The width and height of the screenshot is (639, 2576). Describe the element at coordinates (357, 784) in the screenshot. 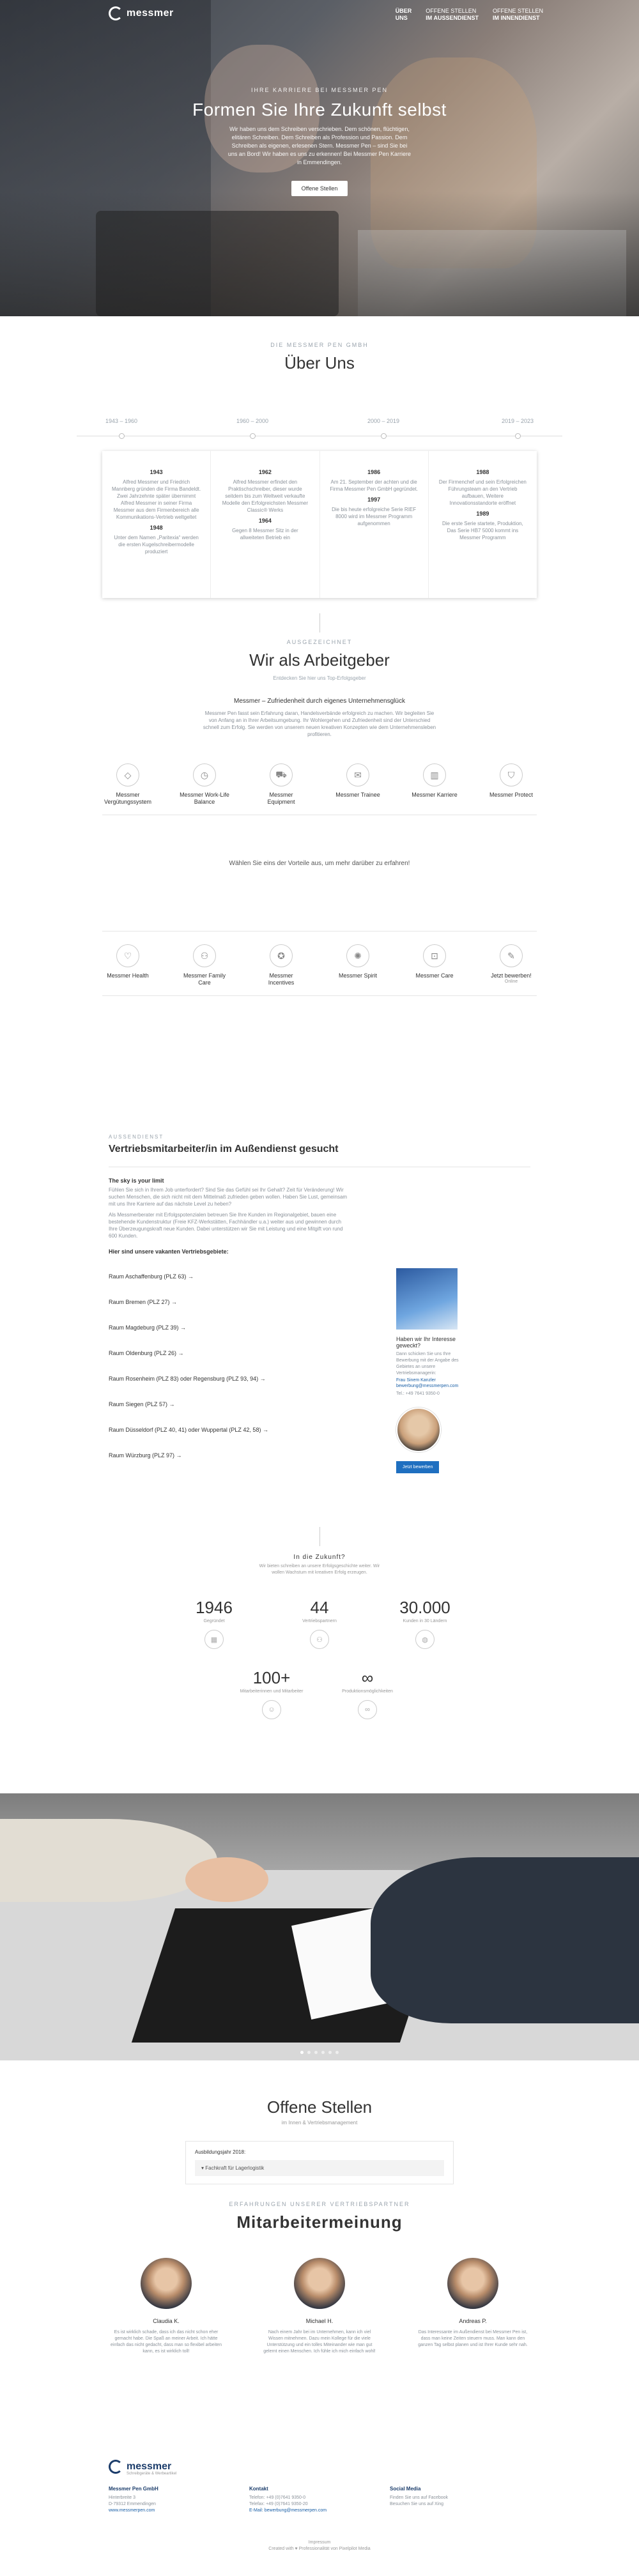

I see `benefit-item: ✉ Messmer Trainee` at that location.